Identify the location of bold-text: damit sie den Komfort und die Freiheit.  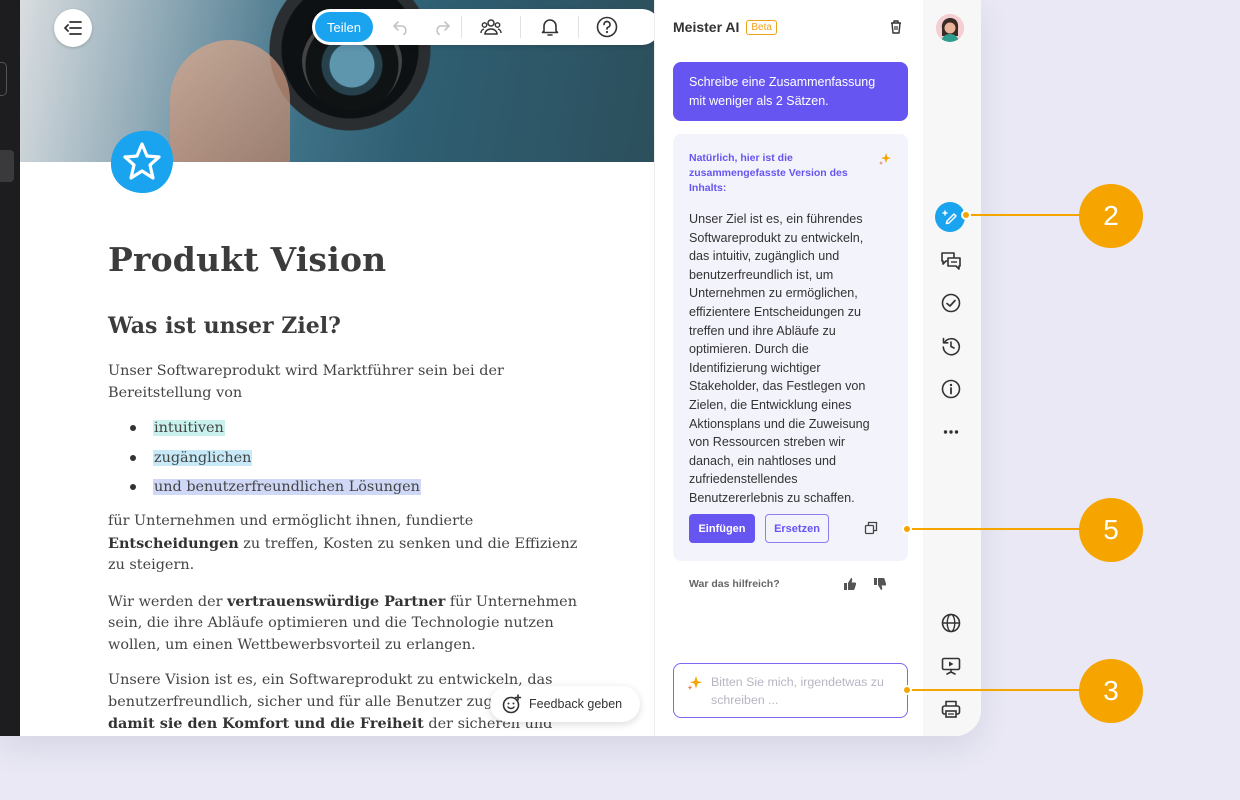
(266, 723).